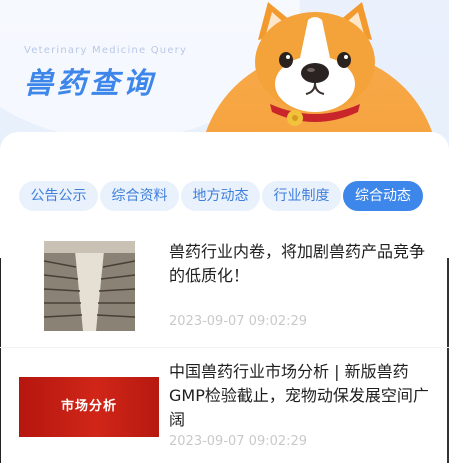 Image resolution: width=449 pixels, height=463 pixels. I want to click on thumbnail-caption: 市场分析, so click(88, 406).